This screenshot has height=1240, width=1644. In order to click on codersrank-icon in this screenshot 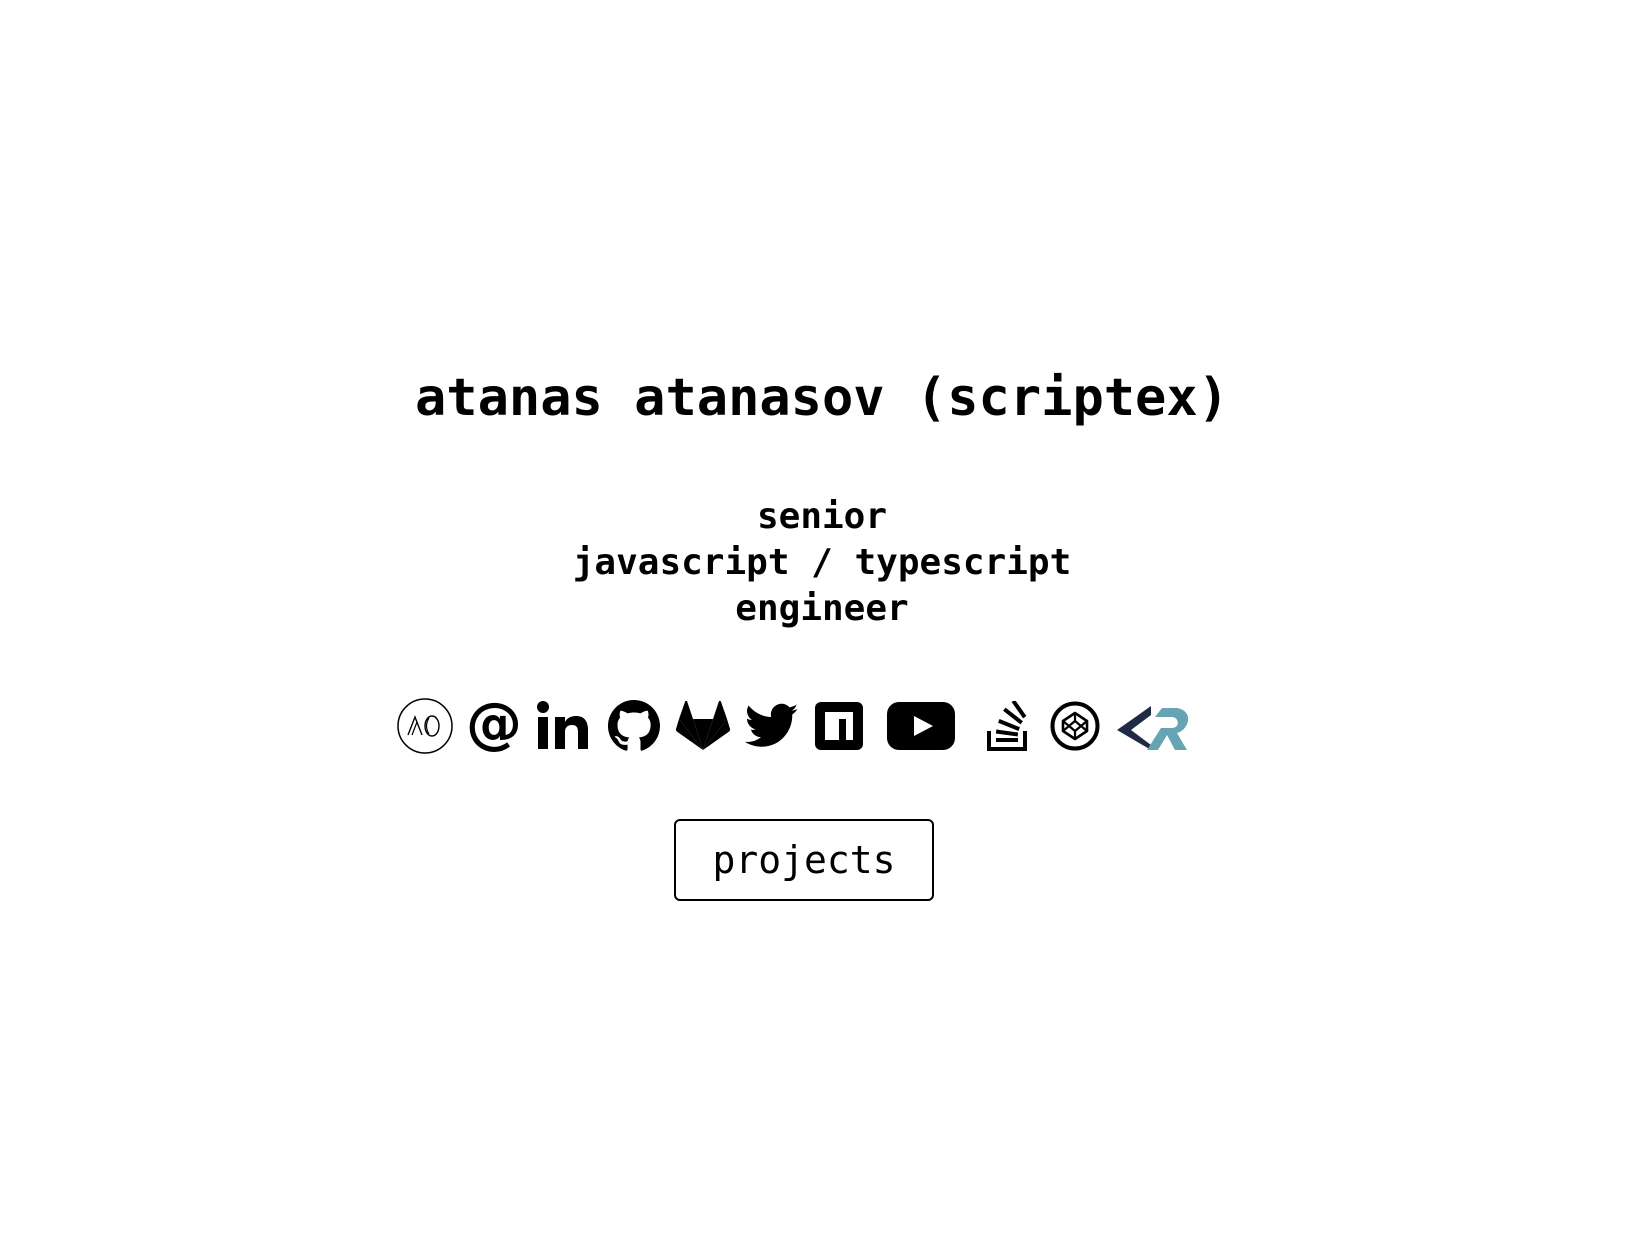, I will do `click(1153, 728)`.